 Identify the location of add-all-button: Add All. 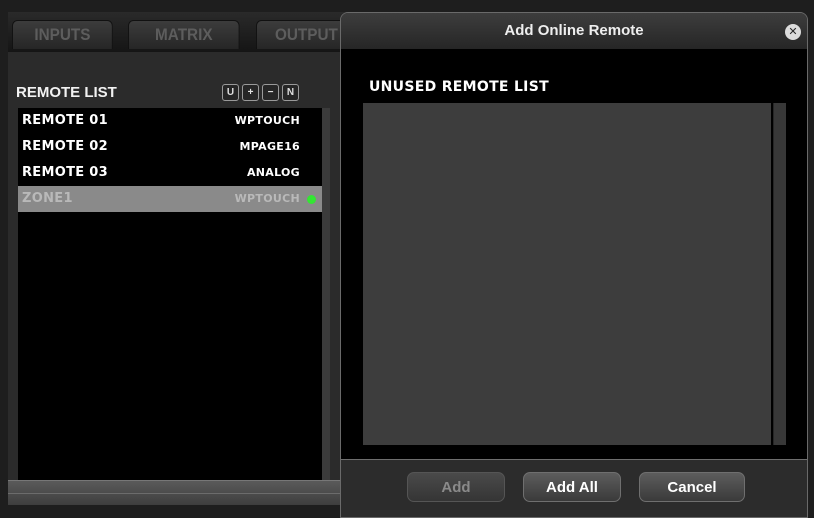
(572, 487).